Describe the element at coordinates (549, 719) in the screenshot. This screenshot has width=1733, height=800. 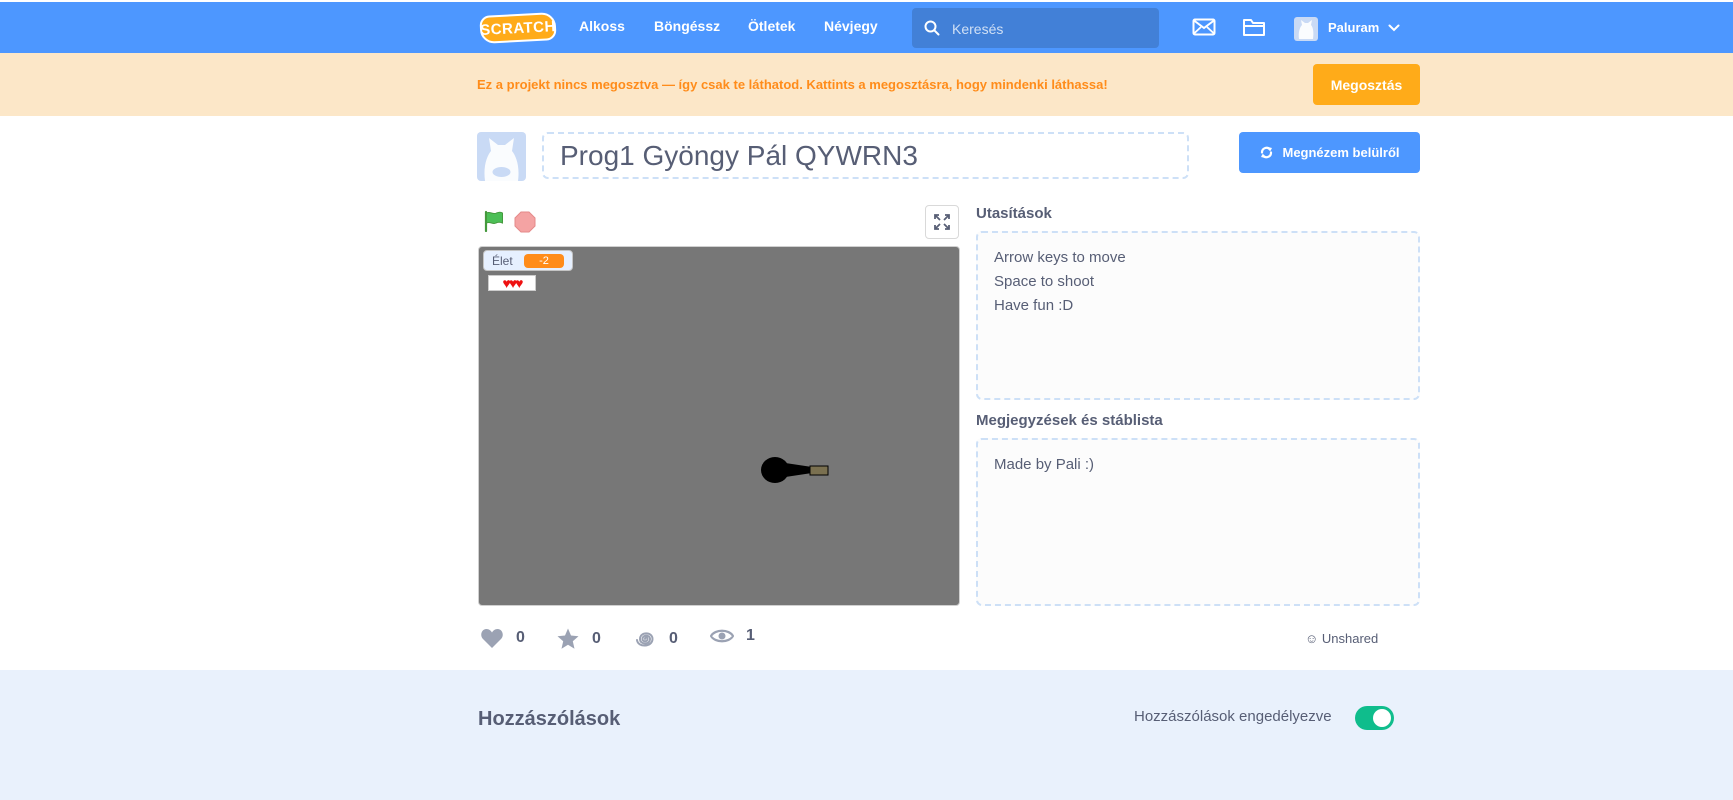
I see `comments-title: Hozzászólások` at that location.